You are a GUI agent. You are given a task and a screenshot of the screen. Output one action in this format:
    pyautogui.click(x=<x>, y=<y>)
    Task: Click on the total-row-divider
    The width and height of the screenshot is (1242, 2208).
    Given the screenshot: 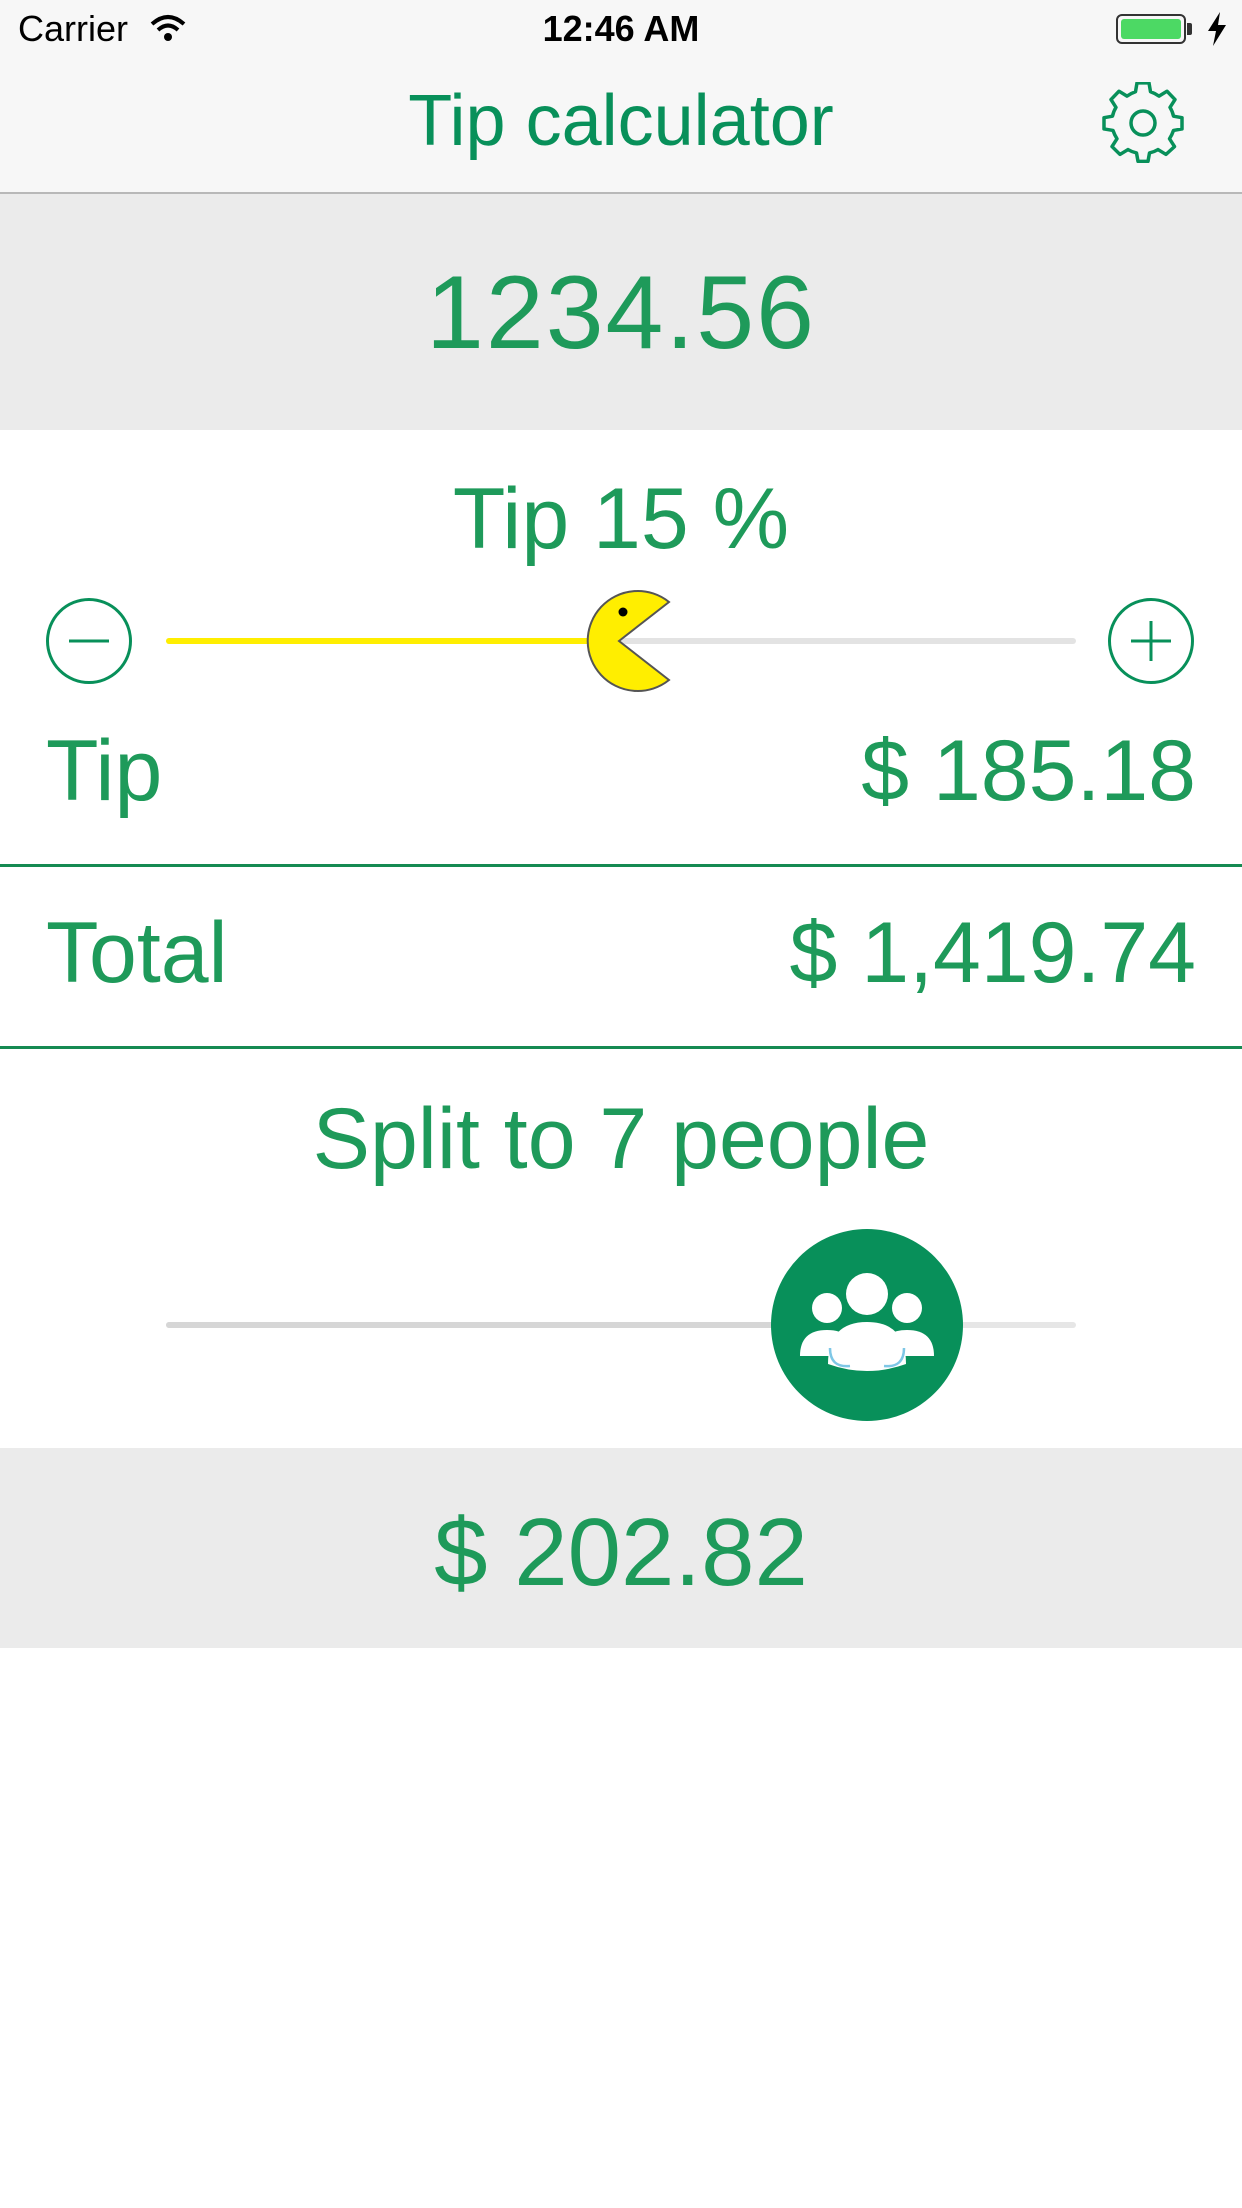 What is the action you would take?
    pyautogui.click(x=621, y=1047)
    